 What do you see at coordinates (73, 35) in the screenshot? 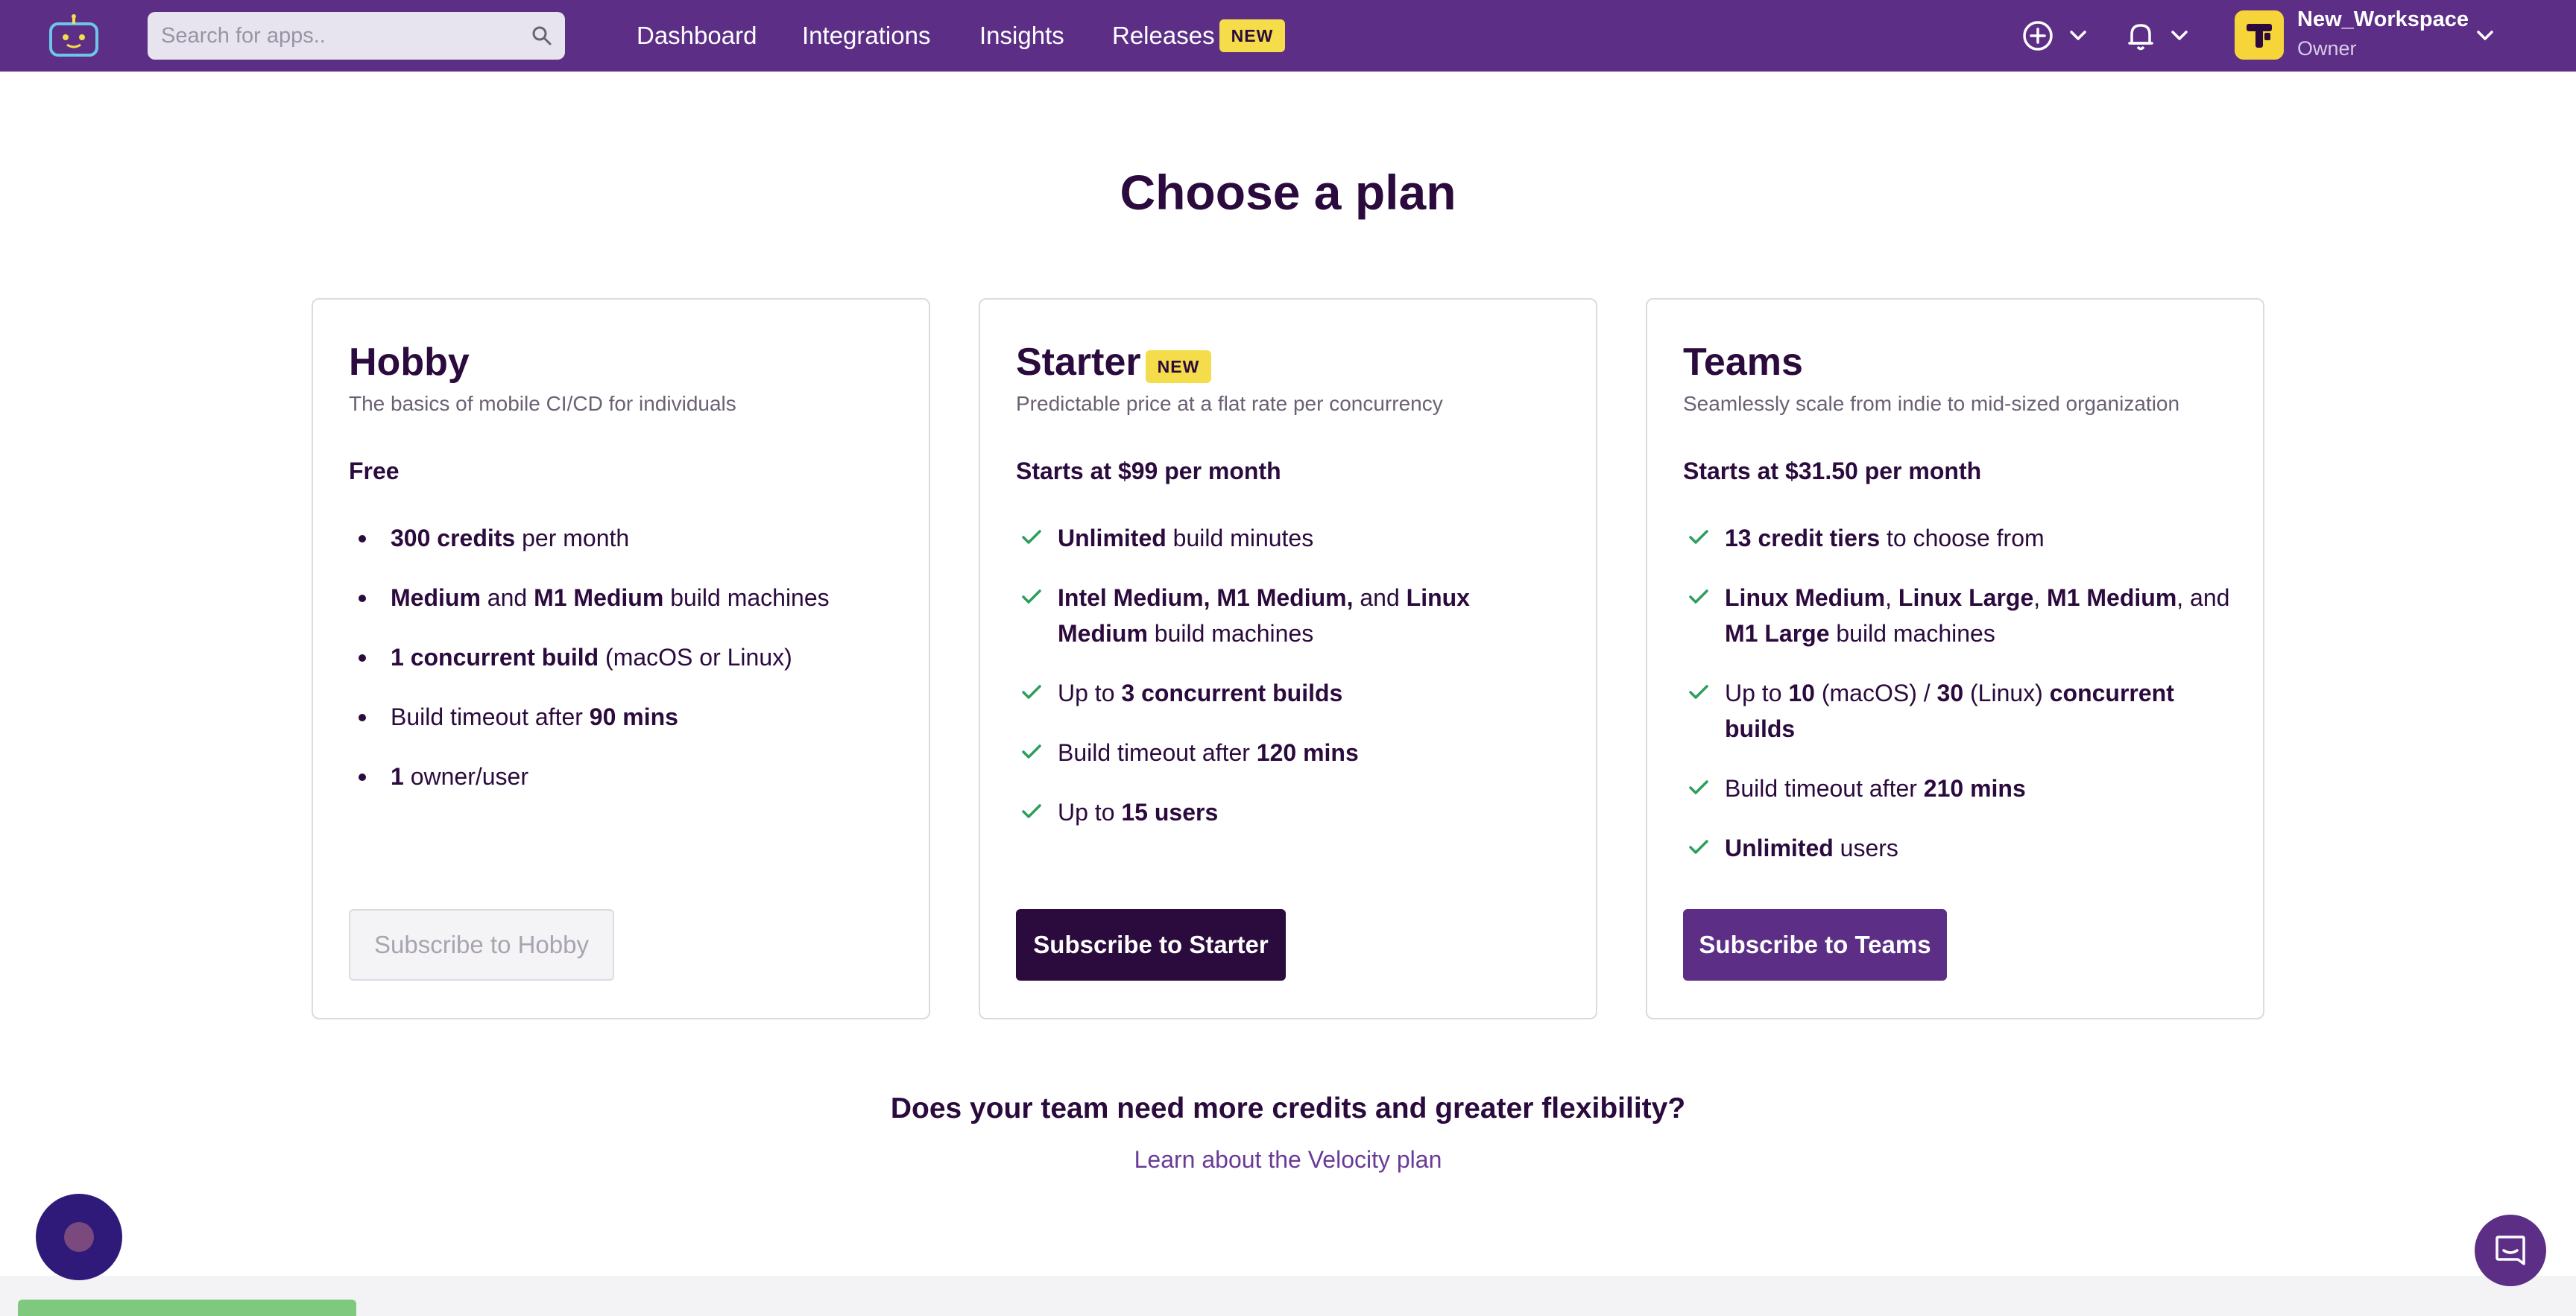
I see `bitrise-logo-icon` at bounding box center [73, 35].